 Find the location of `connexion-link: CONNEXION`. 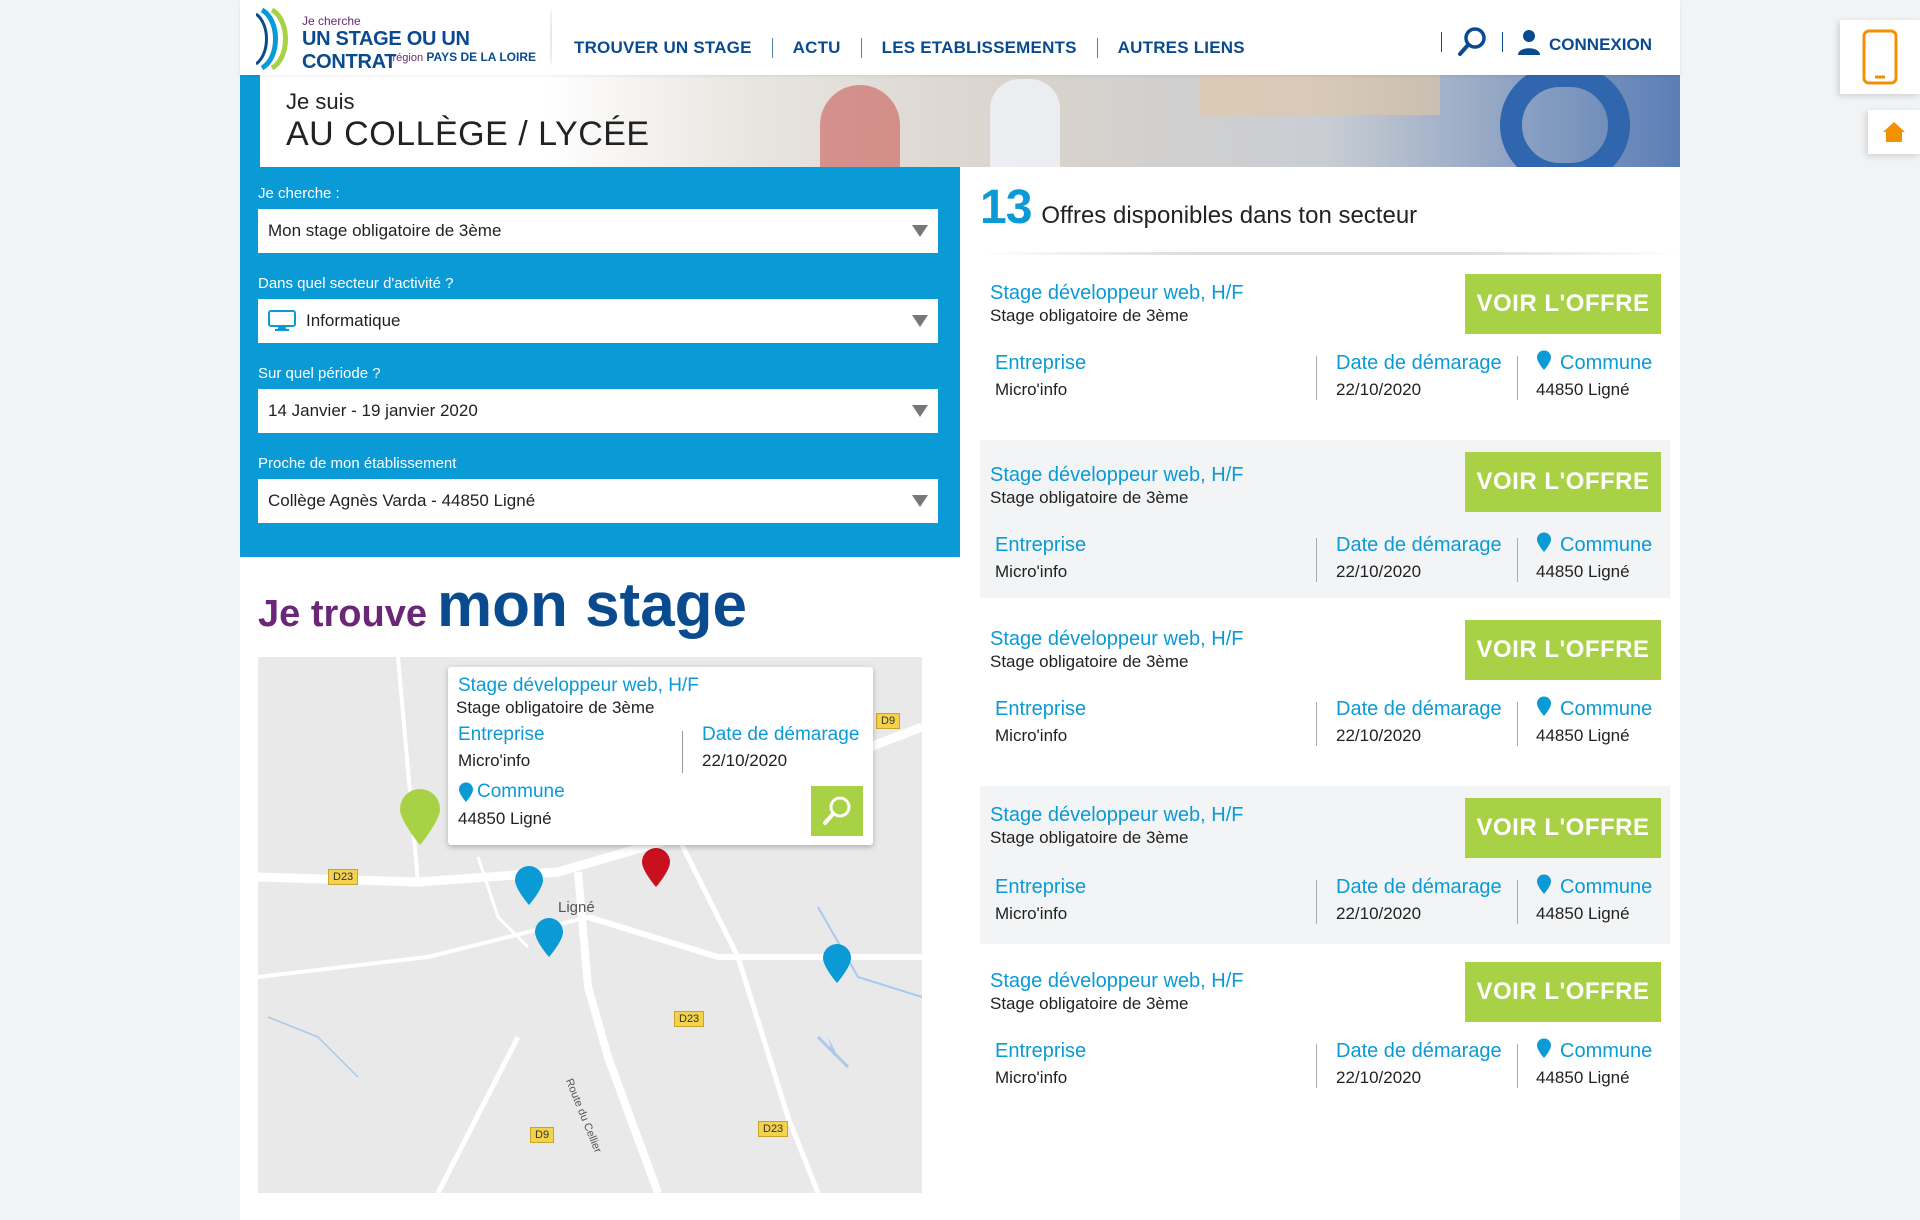

connexion-link: CONNEXION is located at coordinates (1584, 42).